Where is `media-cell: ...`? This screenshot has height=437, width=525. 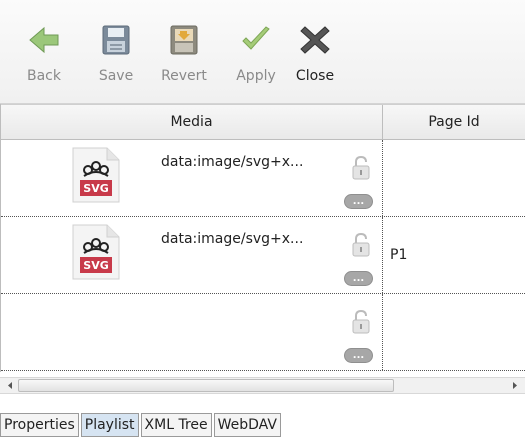
media-cell: ... is located at coordinates (192, 332).